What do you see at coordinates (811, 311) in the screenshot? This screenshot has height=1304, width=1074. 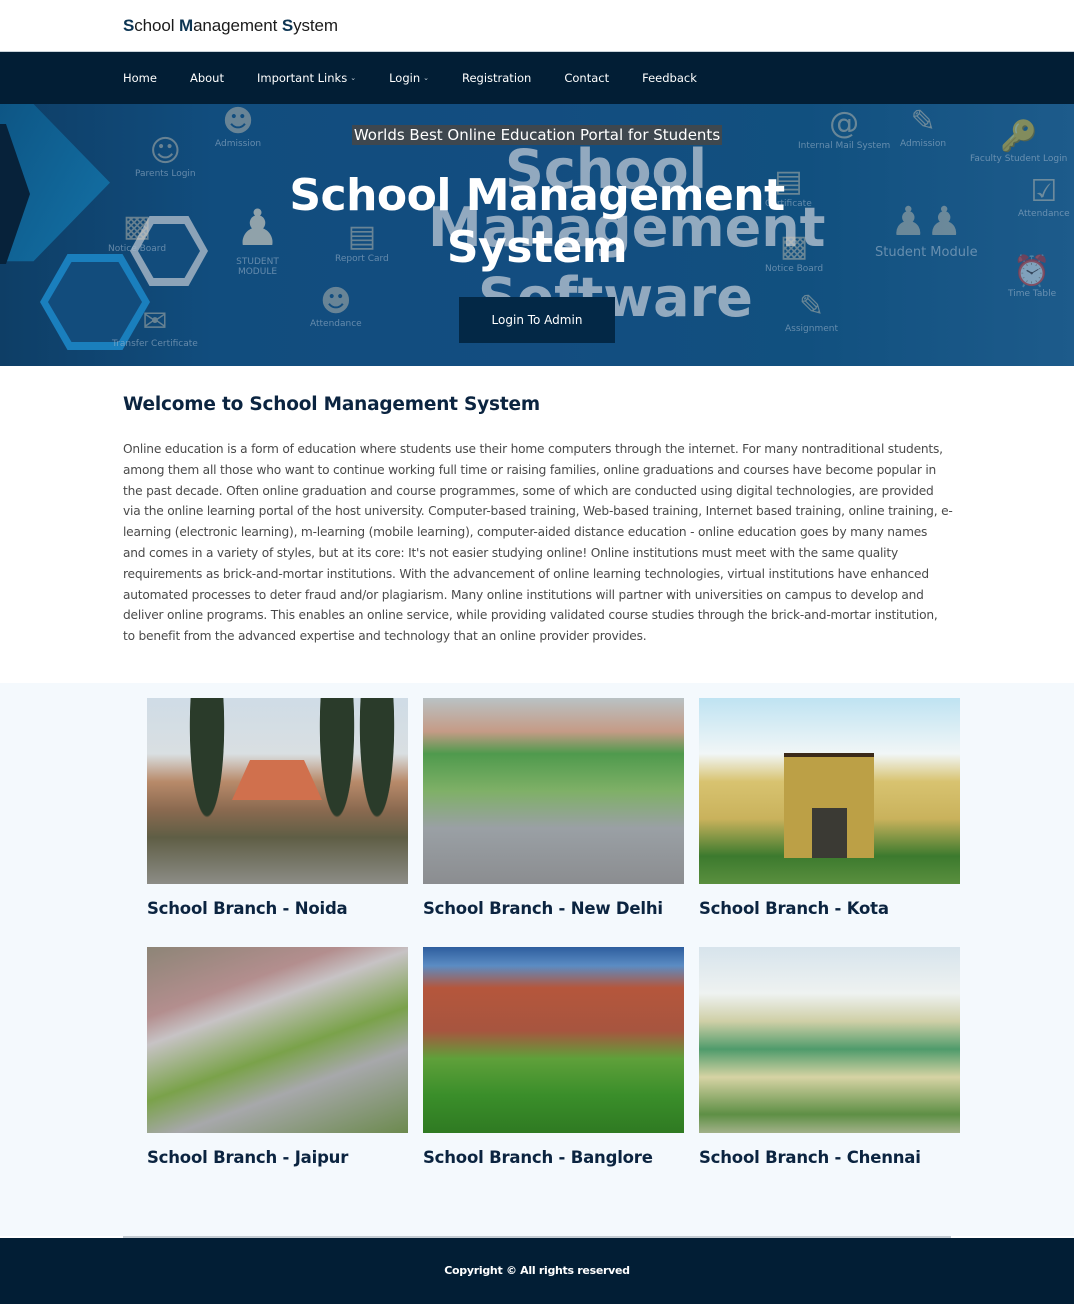 I see `assignment-icon: ✎ Assignment` at bounding box center [811, 311].